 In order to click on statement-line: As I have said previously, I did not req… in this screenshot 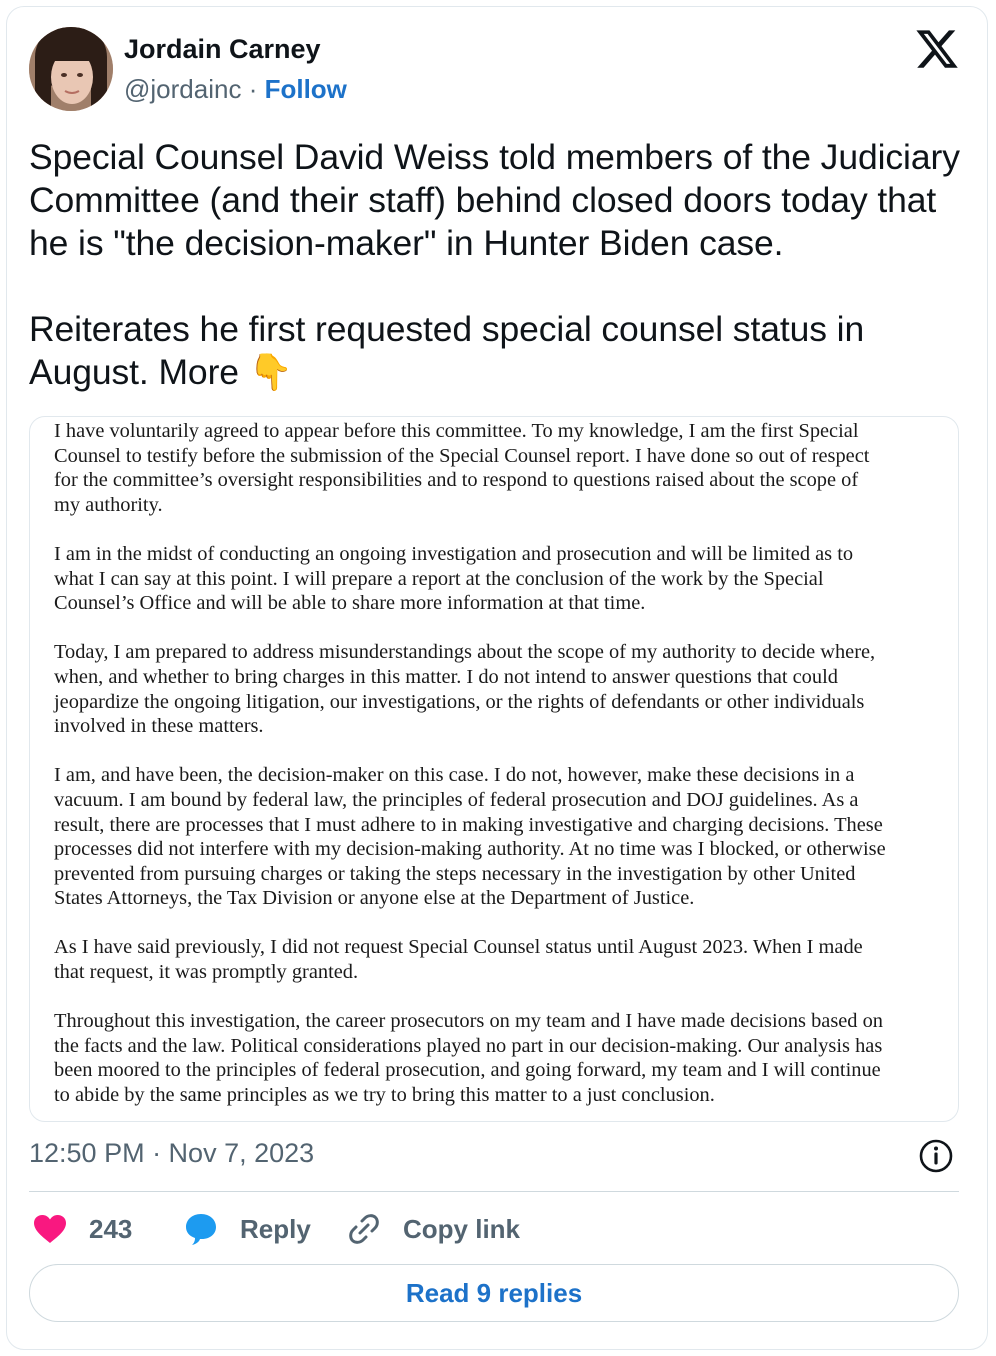, I will do `click(458, 947)`.